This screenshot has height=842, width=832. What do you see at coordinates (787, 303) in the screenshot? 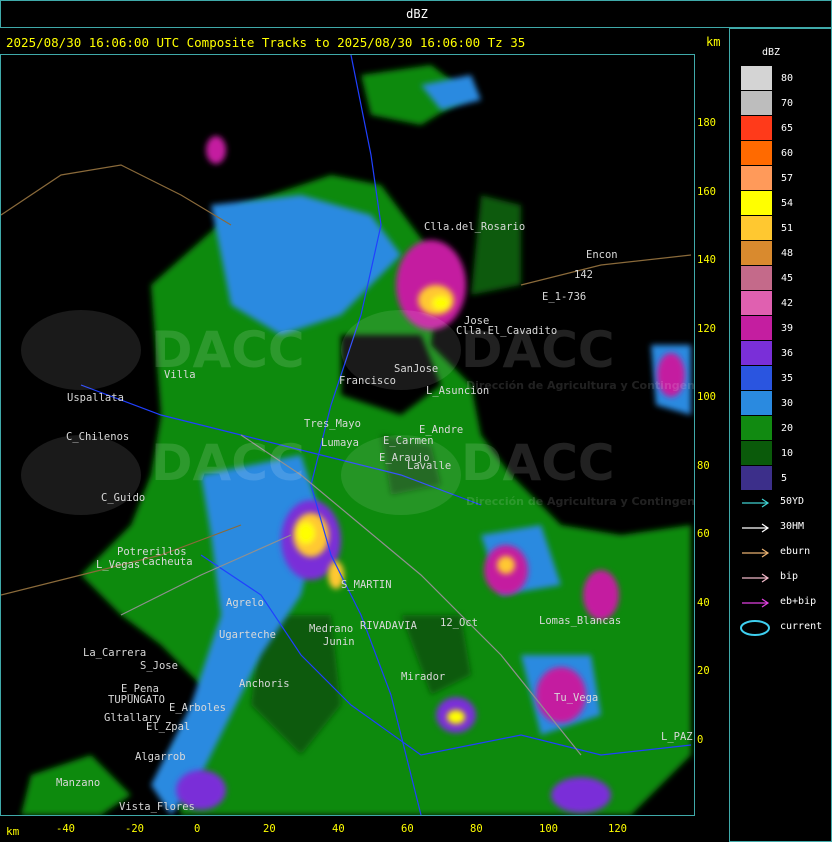
I see `scale-label-42: 42` at bounding box center [787, 303].